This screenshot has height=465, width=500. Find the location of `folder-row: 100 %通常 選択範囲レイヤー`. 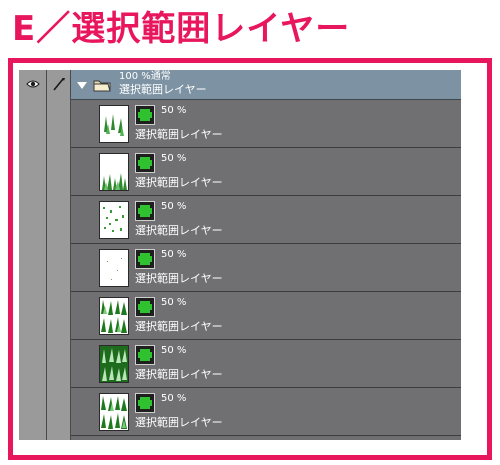

folder-row: 100 %通常 選択範囲レイヤー is located at coordinates (266, 85).